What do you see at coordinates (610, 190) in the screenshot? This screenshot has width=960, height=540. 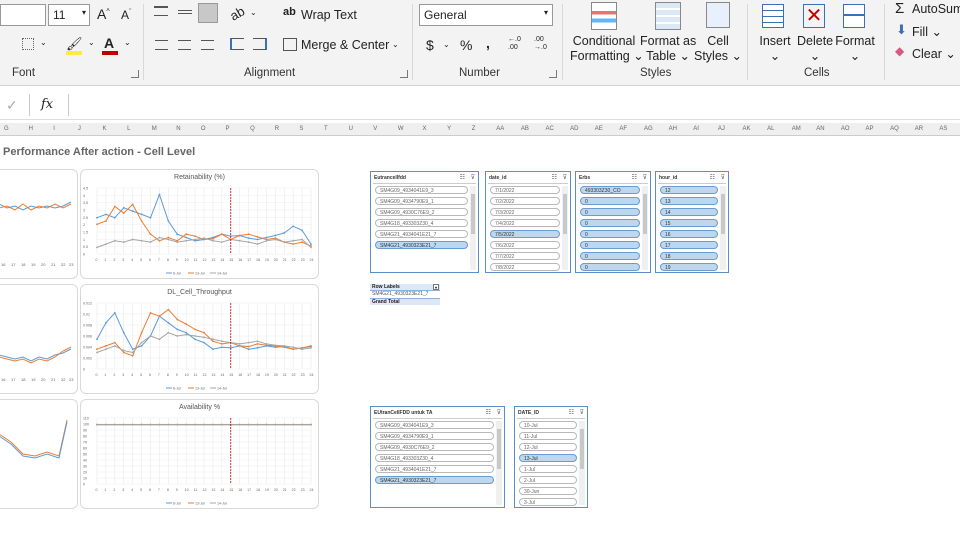 I see `slicer-item: 493303Z30_CO` at bounding box center [610, 190].